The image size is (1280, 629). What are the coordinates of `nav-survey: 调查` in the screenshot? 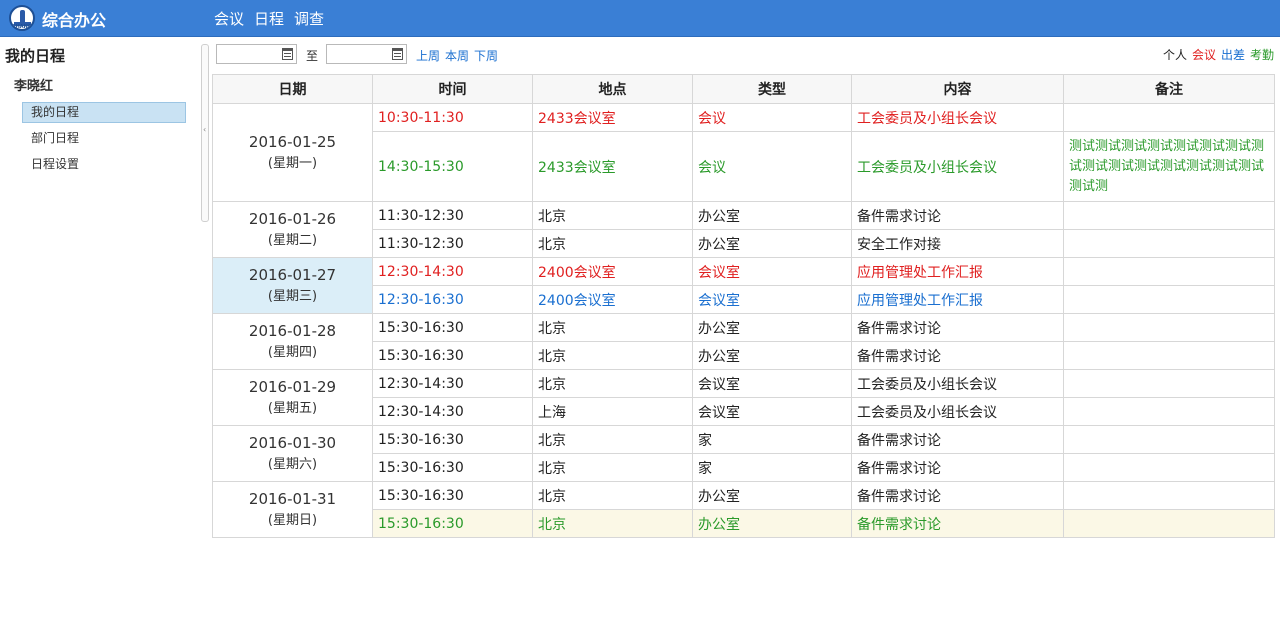 It's located at (309, 18).